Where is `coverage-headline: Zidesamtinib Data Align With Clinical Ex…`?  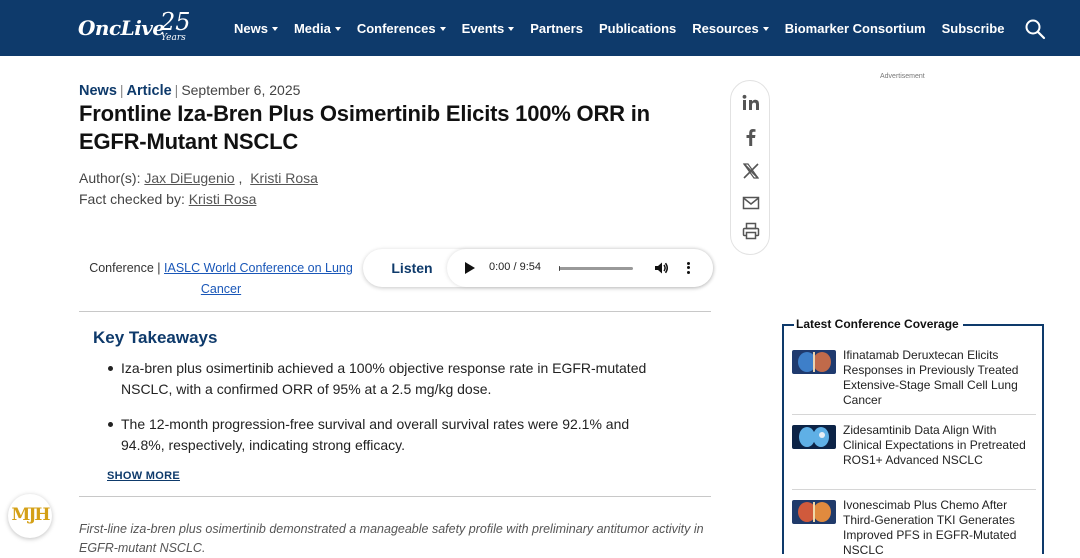
coverage-headline: Zidesamtinib Data Align With Clinical Ex… is located at coordinates (934, 445).